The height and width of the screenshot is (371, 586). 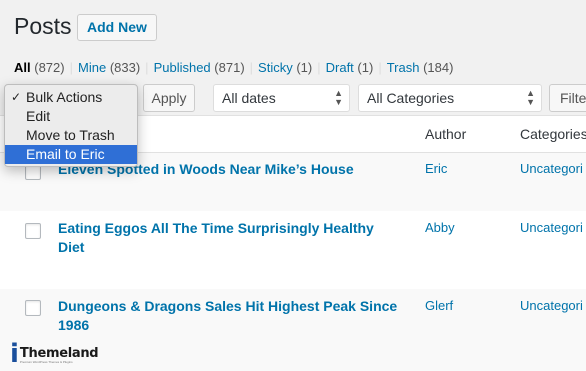 What do you see at coordinates (16, 97) in the screenshot?
I see `checkmark-icon: ✓` at bounding box center [16, 97].